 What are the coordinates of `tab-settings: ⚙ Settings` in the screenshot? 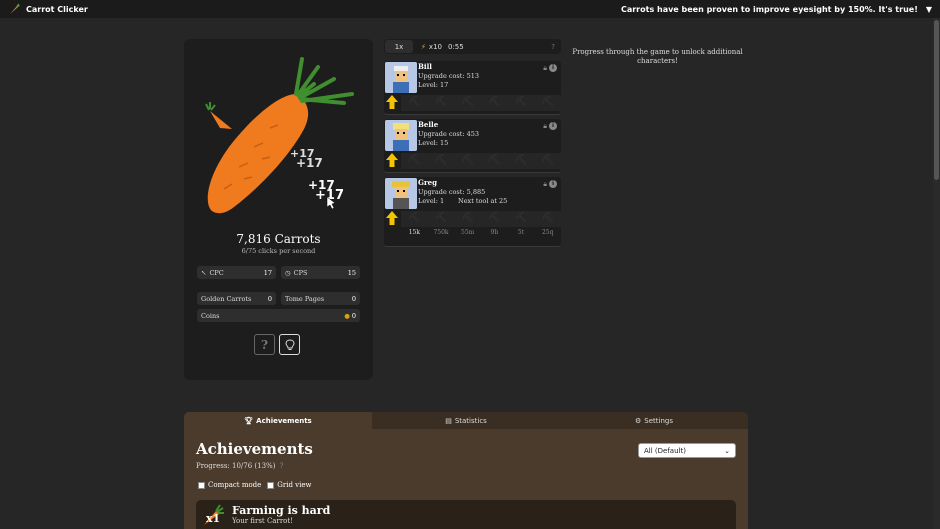 It's located at (654, 420).